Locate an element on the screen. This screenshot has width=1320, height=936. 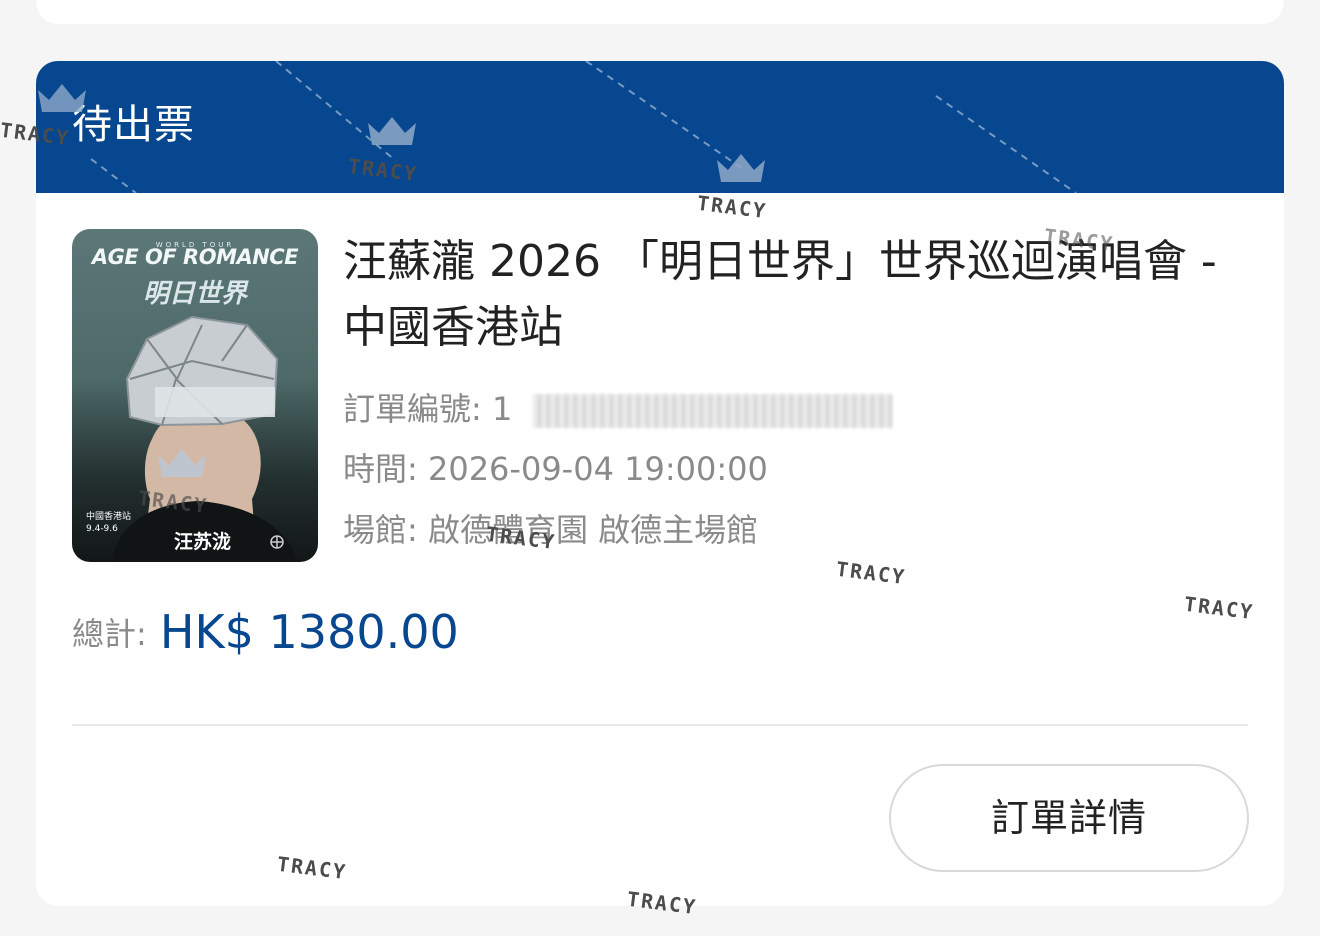
order-number-label: 訂單編號: is located at coordinates (412, 409).